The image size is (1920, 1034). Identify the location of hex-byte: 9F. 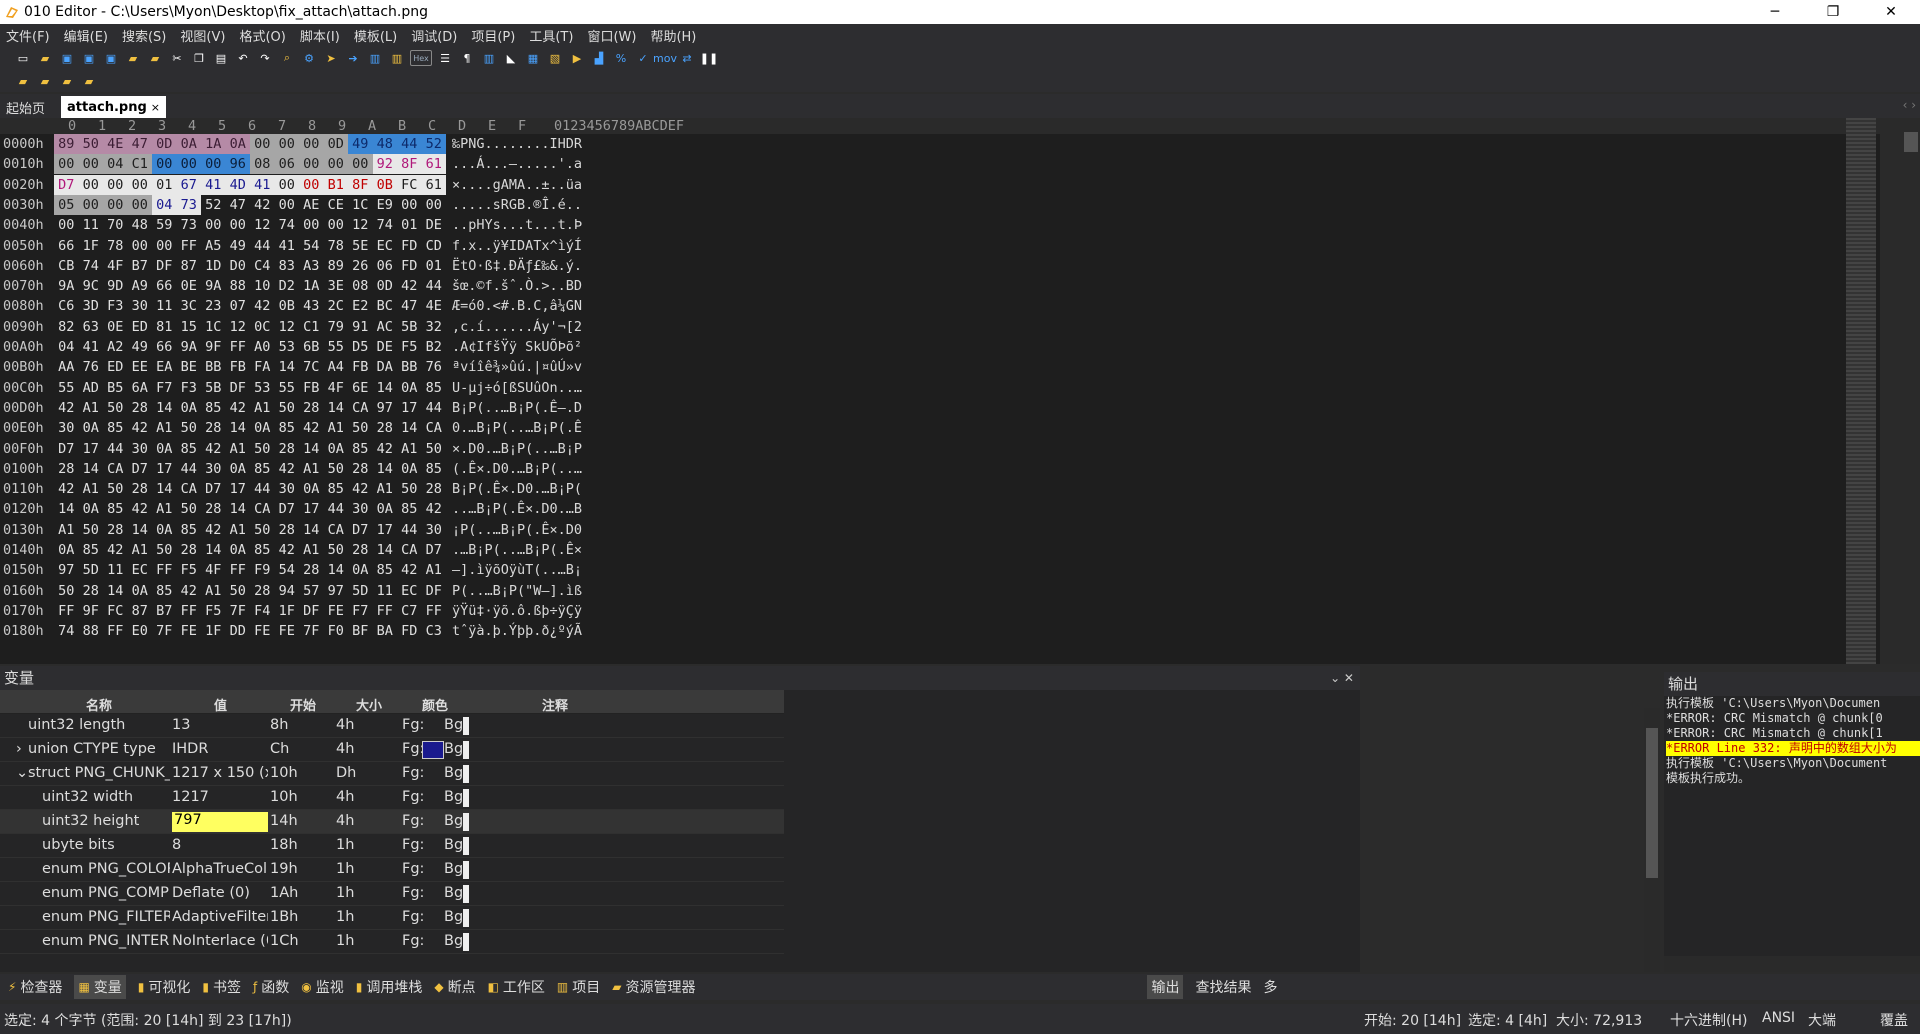
(91, 611).